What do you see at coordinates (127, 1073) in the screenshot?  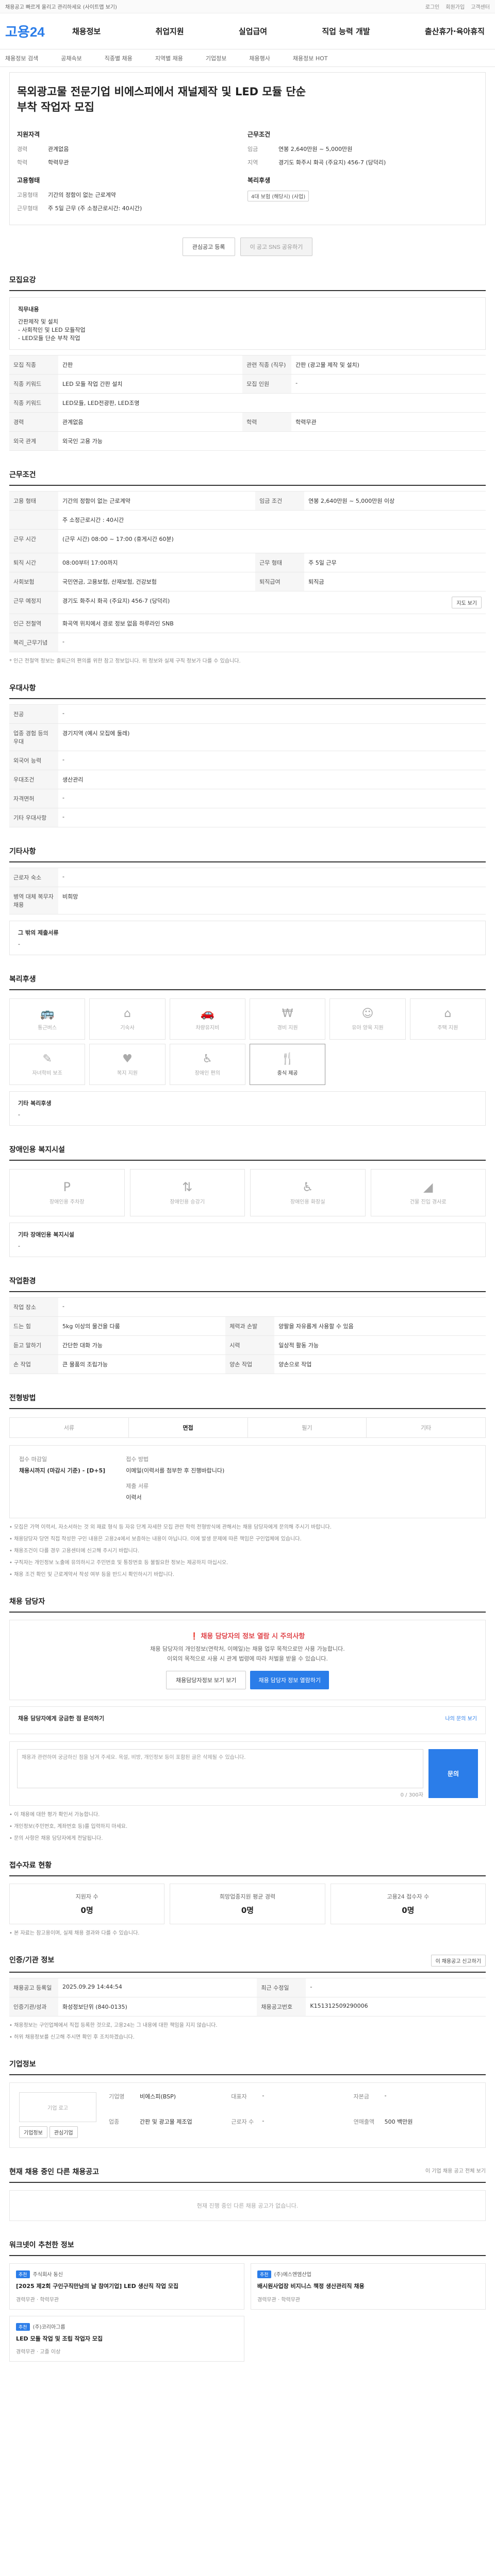 I see `welfare-item-label: 복지 지원` at bounding box center [127, 1073].